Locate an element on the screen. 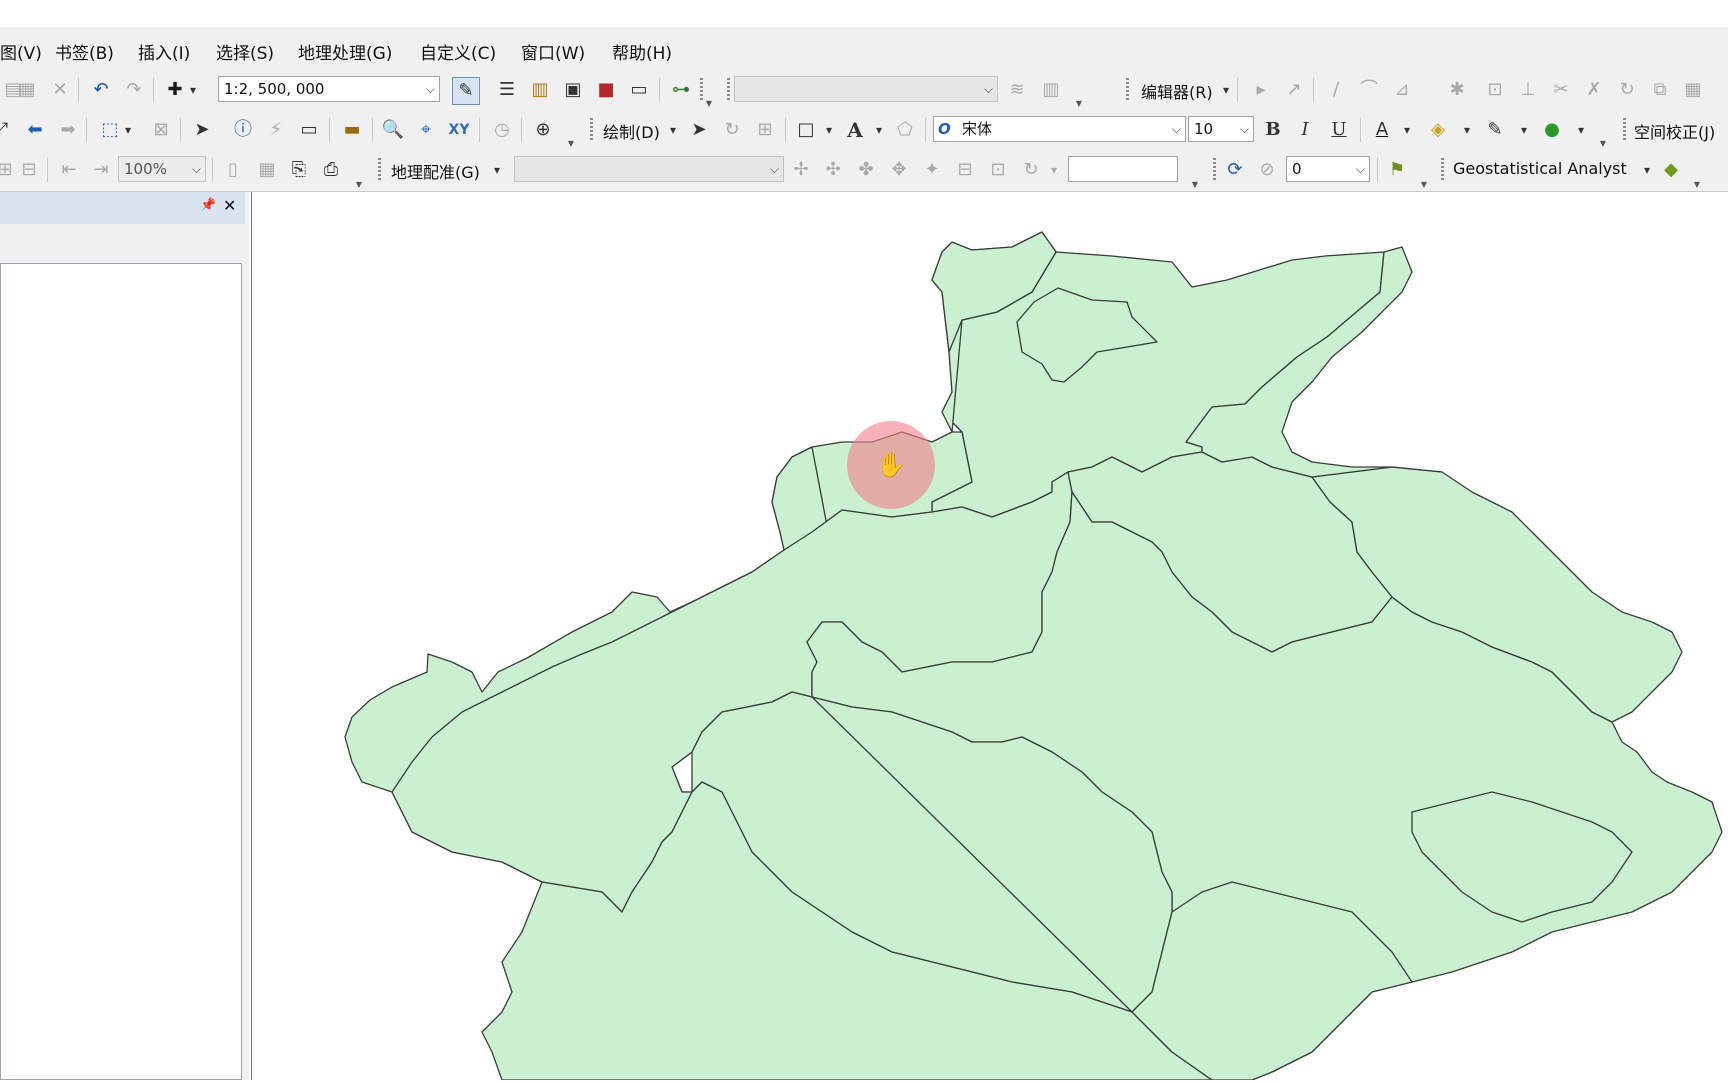 This screenshot has width=1728, height=1084. menu-customize: 自定义(C) is located at coordinates (458, 51).